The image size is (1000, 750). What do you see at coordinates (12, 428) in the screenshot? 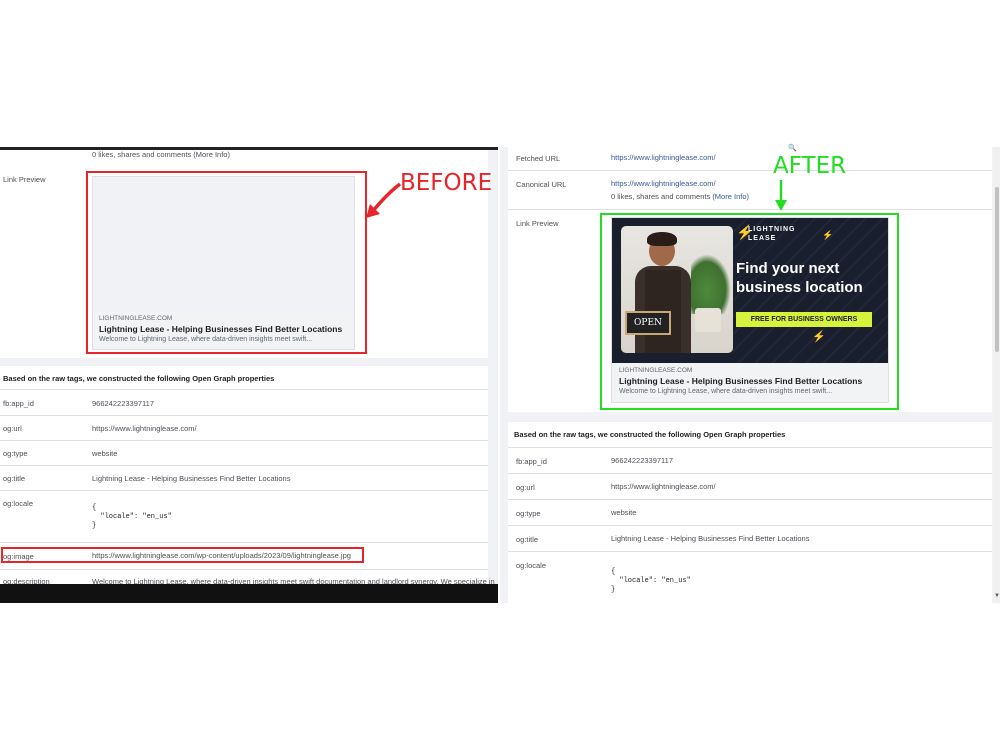
I see `before-row-key: og:url` at bounding box center [12, 428].